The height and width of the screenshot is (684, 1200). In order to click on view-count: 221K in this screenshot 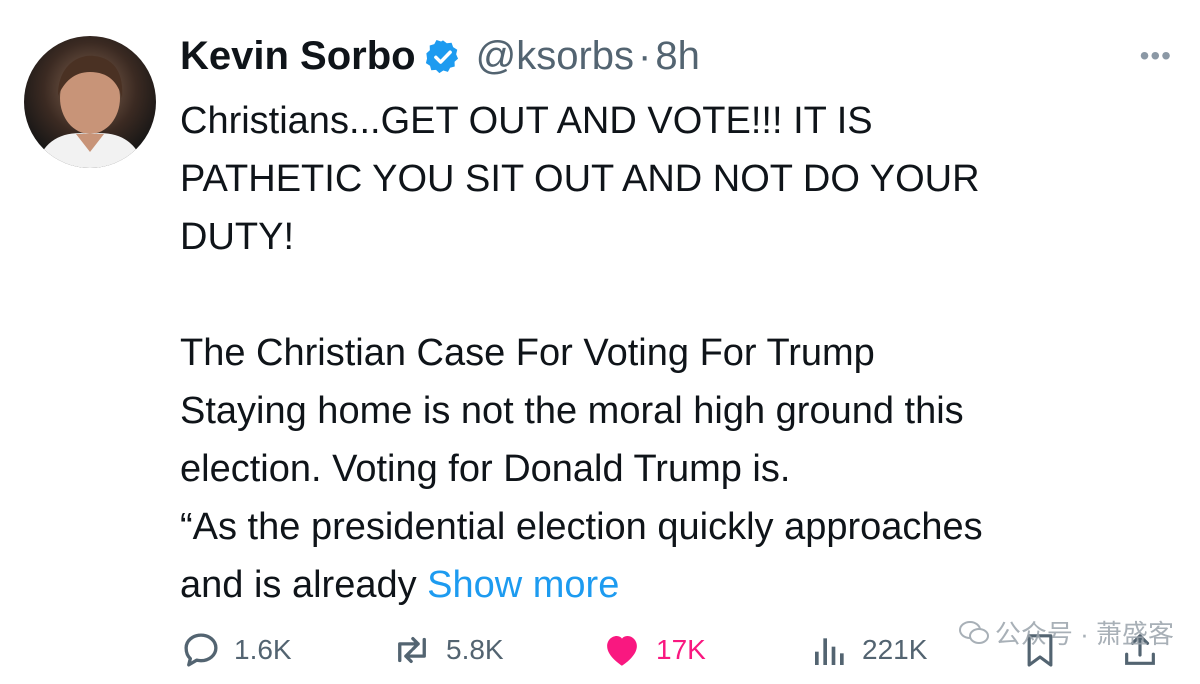, I will do `click(895, 649)`.